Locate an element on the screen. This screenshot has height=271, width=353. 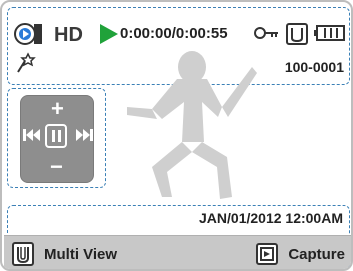
capture-icon is located at coordinates (267, 254).